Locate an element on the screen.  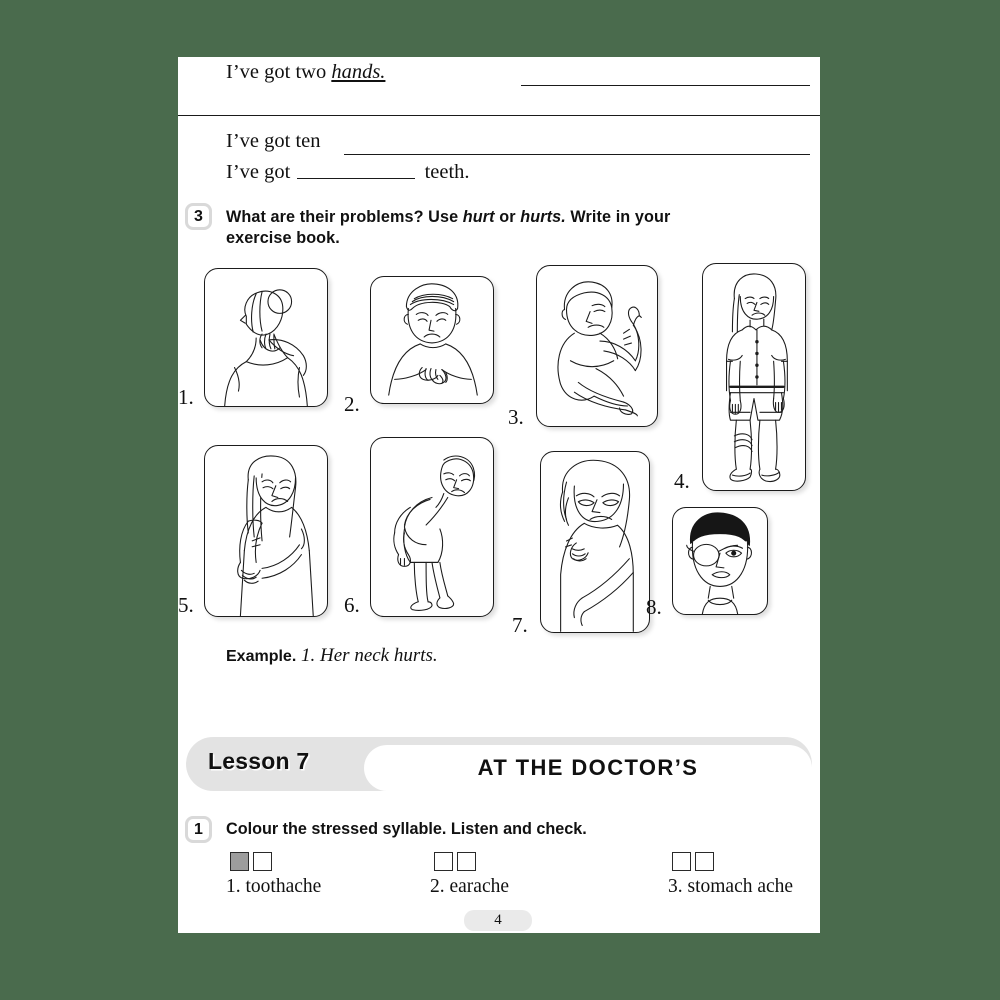
exercise-3-number: 3 is located at coordinates (198, 216).